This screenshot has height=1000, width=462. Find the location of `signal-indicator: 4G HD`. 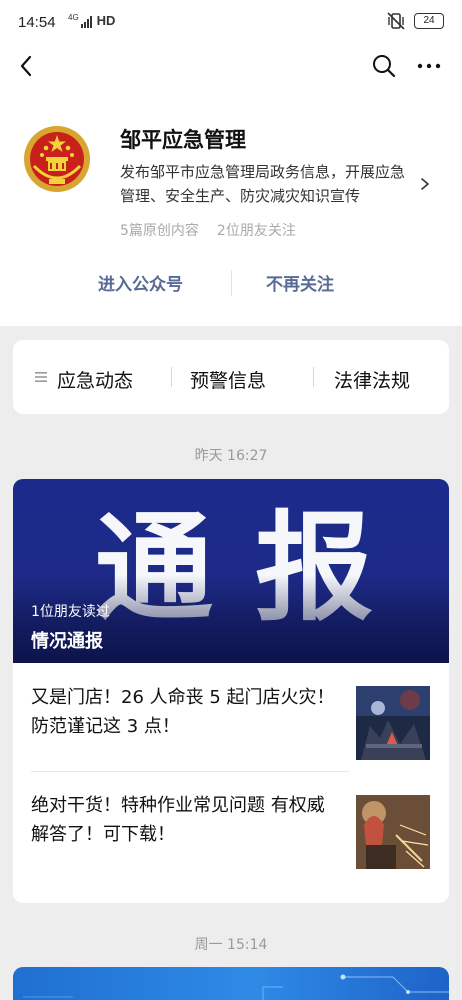

signal-indicator: 4G HD is located at coordinates (91, 20).